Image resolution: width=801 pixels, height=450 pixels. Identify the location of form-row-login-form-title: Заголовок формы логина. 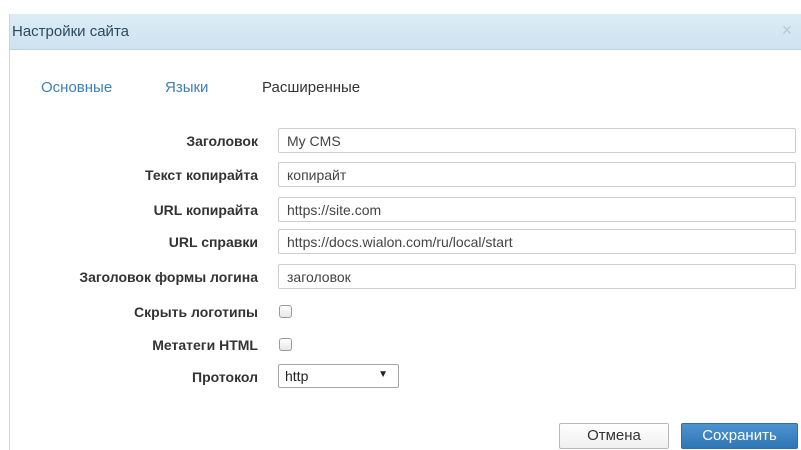
(400, 277).